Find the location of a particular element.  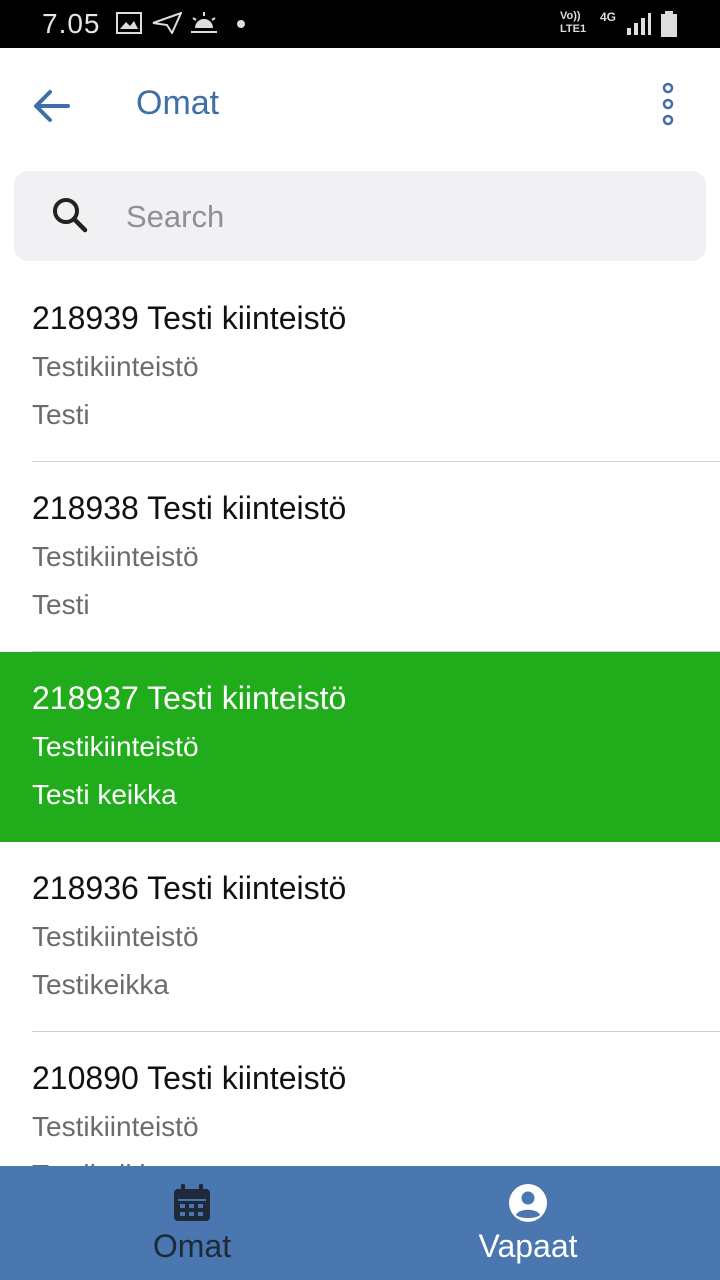

volte-indicator: Vo)) LTE1 is located at coordinates (573, 22).